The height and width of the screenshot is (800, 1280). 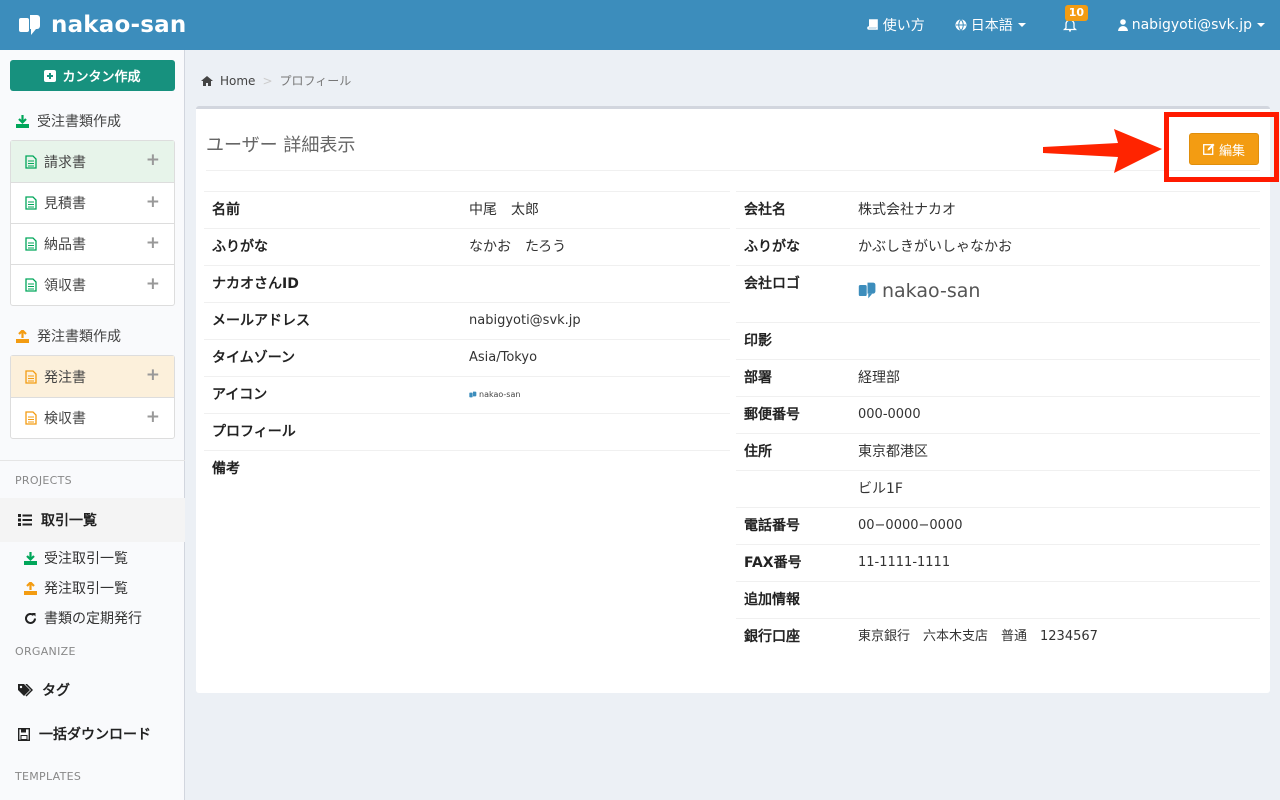 I want to click on book-icon, so click(x=872, y=24).